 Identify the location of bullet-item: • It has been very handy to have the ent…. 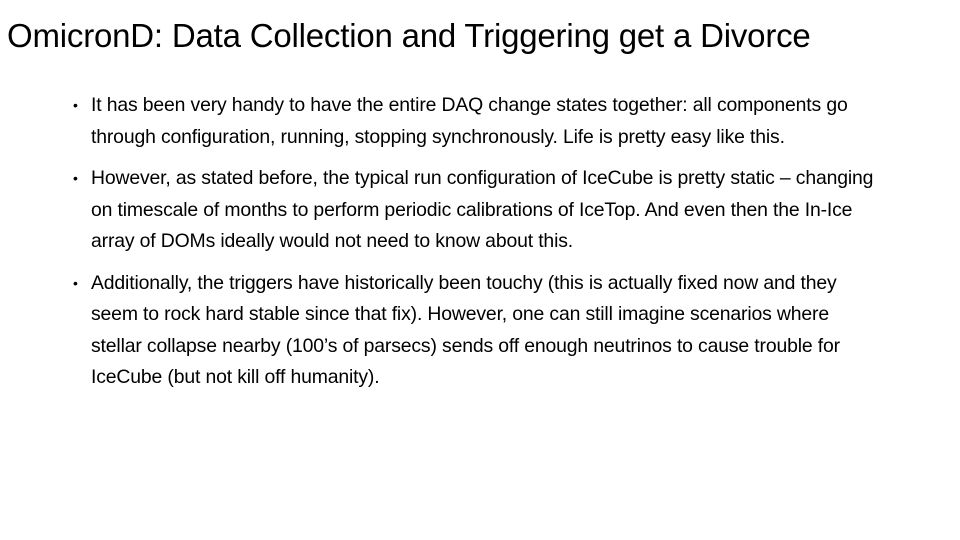
(475, 121).